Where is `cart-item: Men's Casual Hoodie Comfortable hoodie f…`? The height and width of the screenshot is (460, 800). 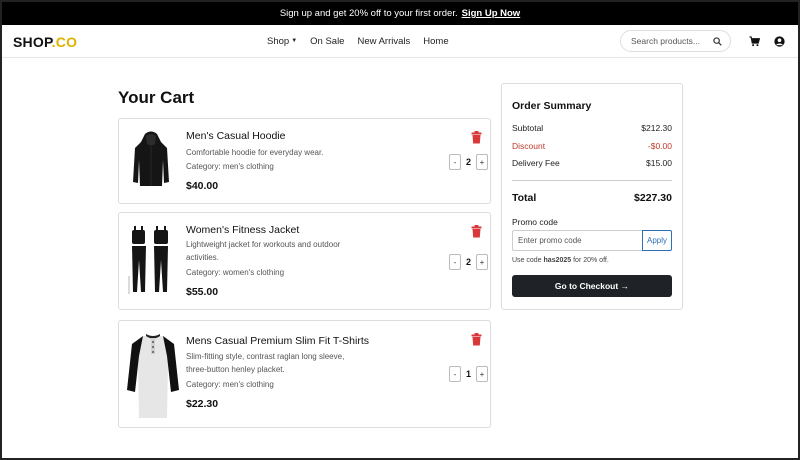
cart-item: Men's Casual Hoodie Comfortable hoodie f… is located at coordinates (304, 161).